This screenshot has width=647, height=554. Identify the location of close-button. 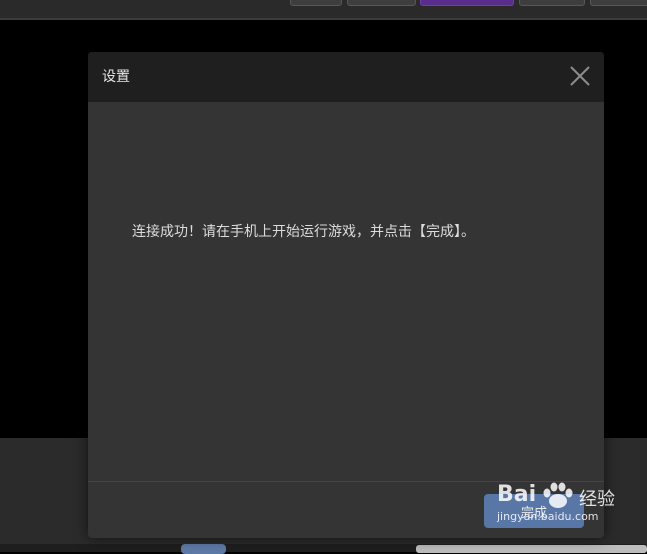
(580, 76).